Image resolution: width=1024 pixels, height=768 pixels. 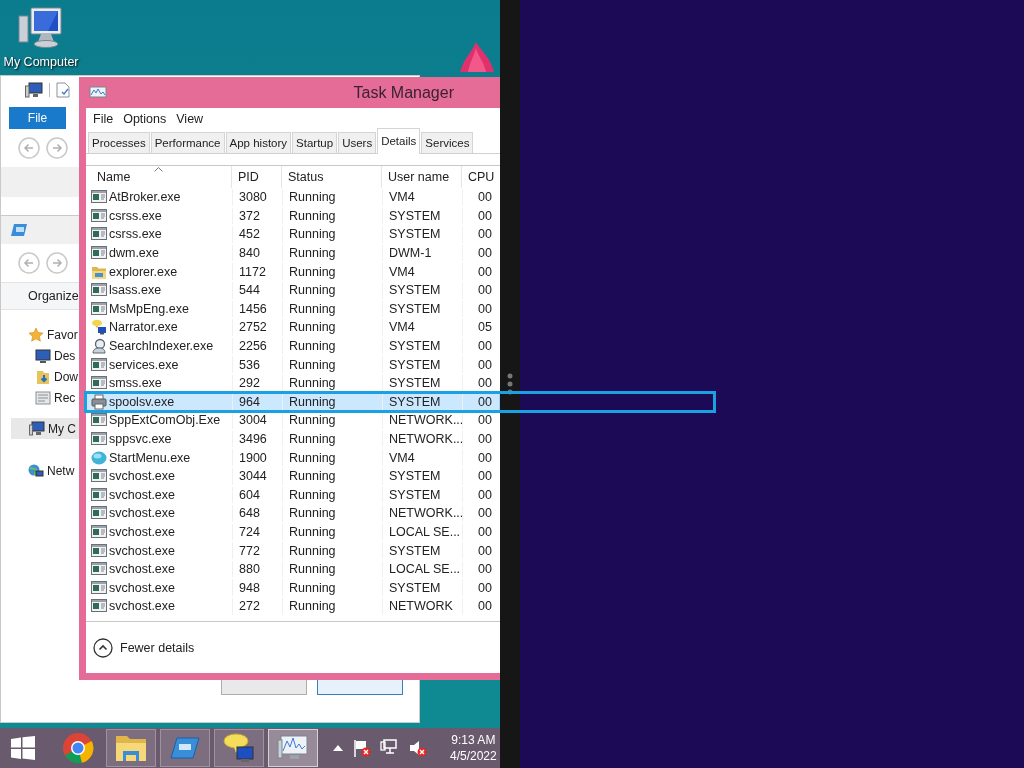 What do you see at coordinates (249, 290) in the screenshot?
I see `table-cell: 544` at bounding box center [249, 290].